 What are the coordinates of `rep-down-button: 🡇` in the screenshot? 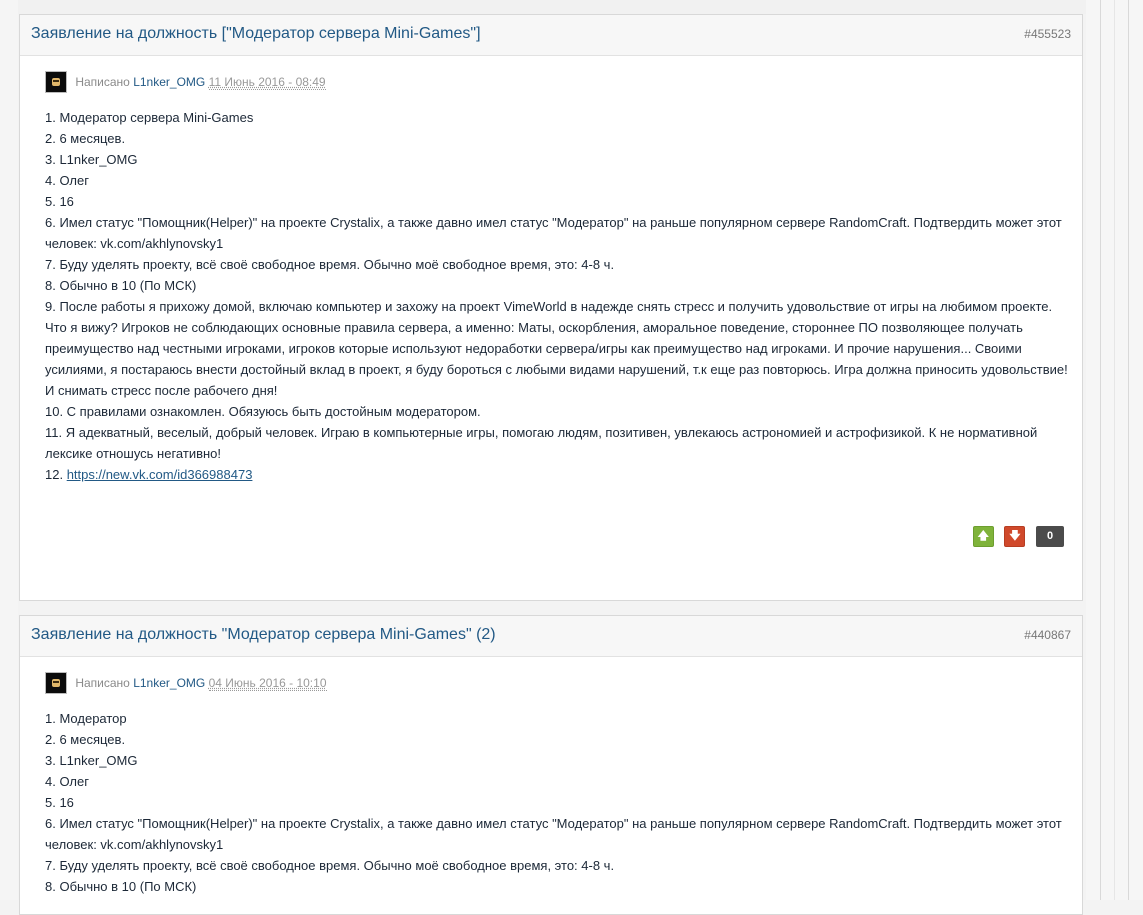 It's located at (1015, 536).